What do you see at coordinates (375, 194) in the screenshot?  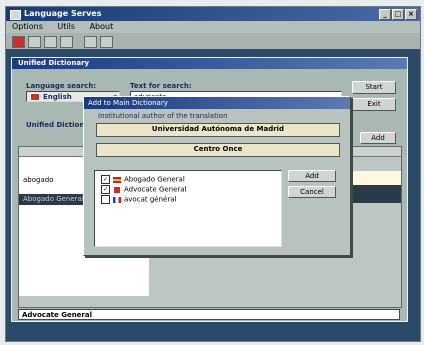 I see `side-cell-selected` at bounding box center [375, 194].